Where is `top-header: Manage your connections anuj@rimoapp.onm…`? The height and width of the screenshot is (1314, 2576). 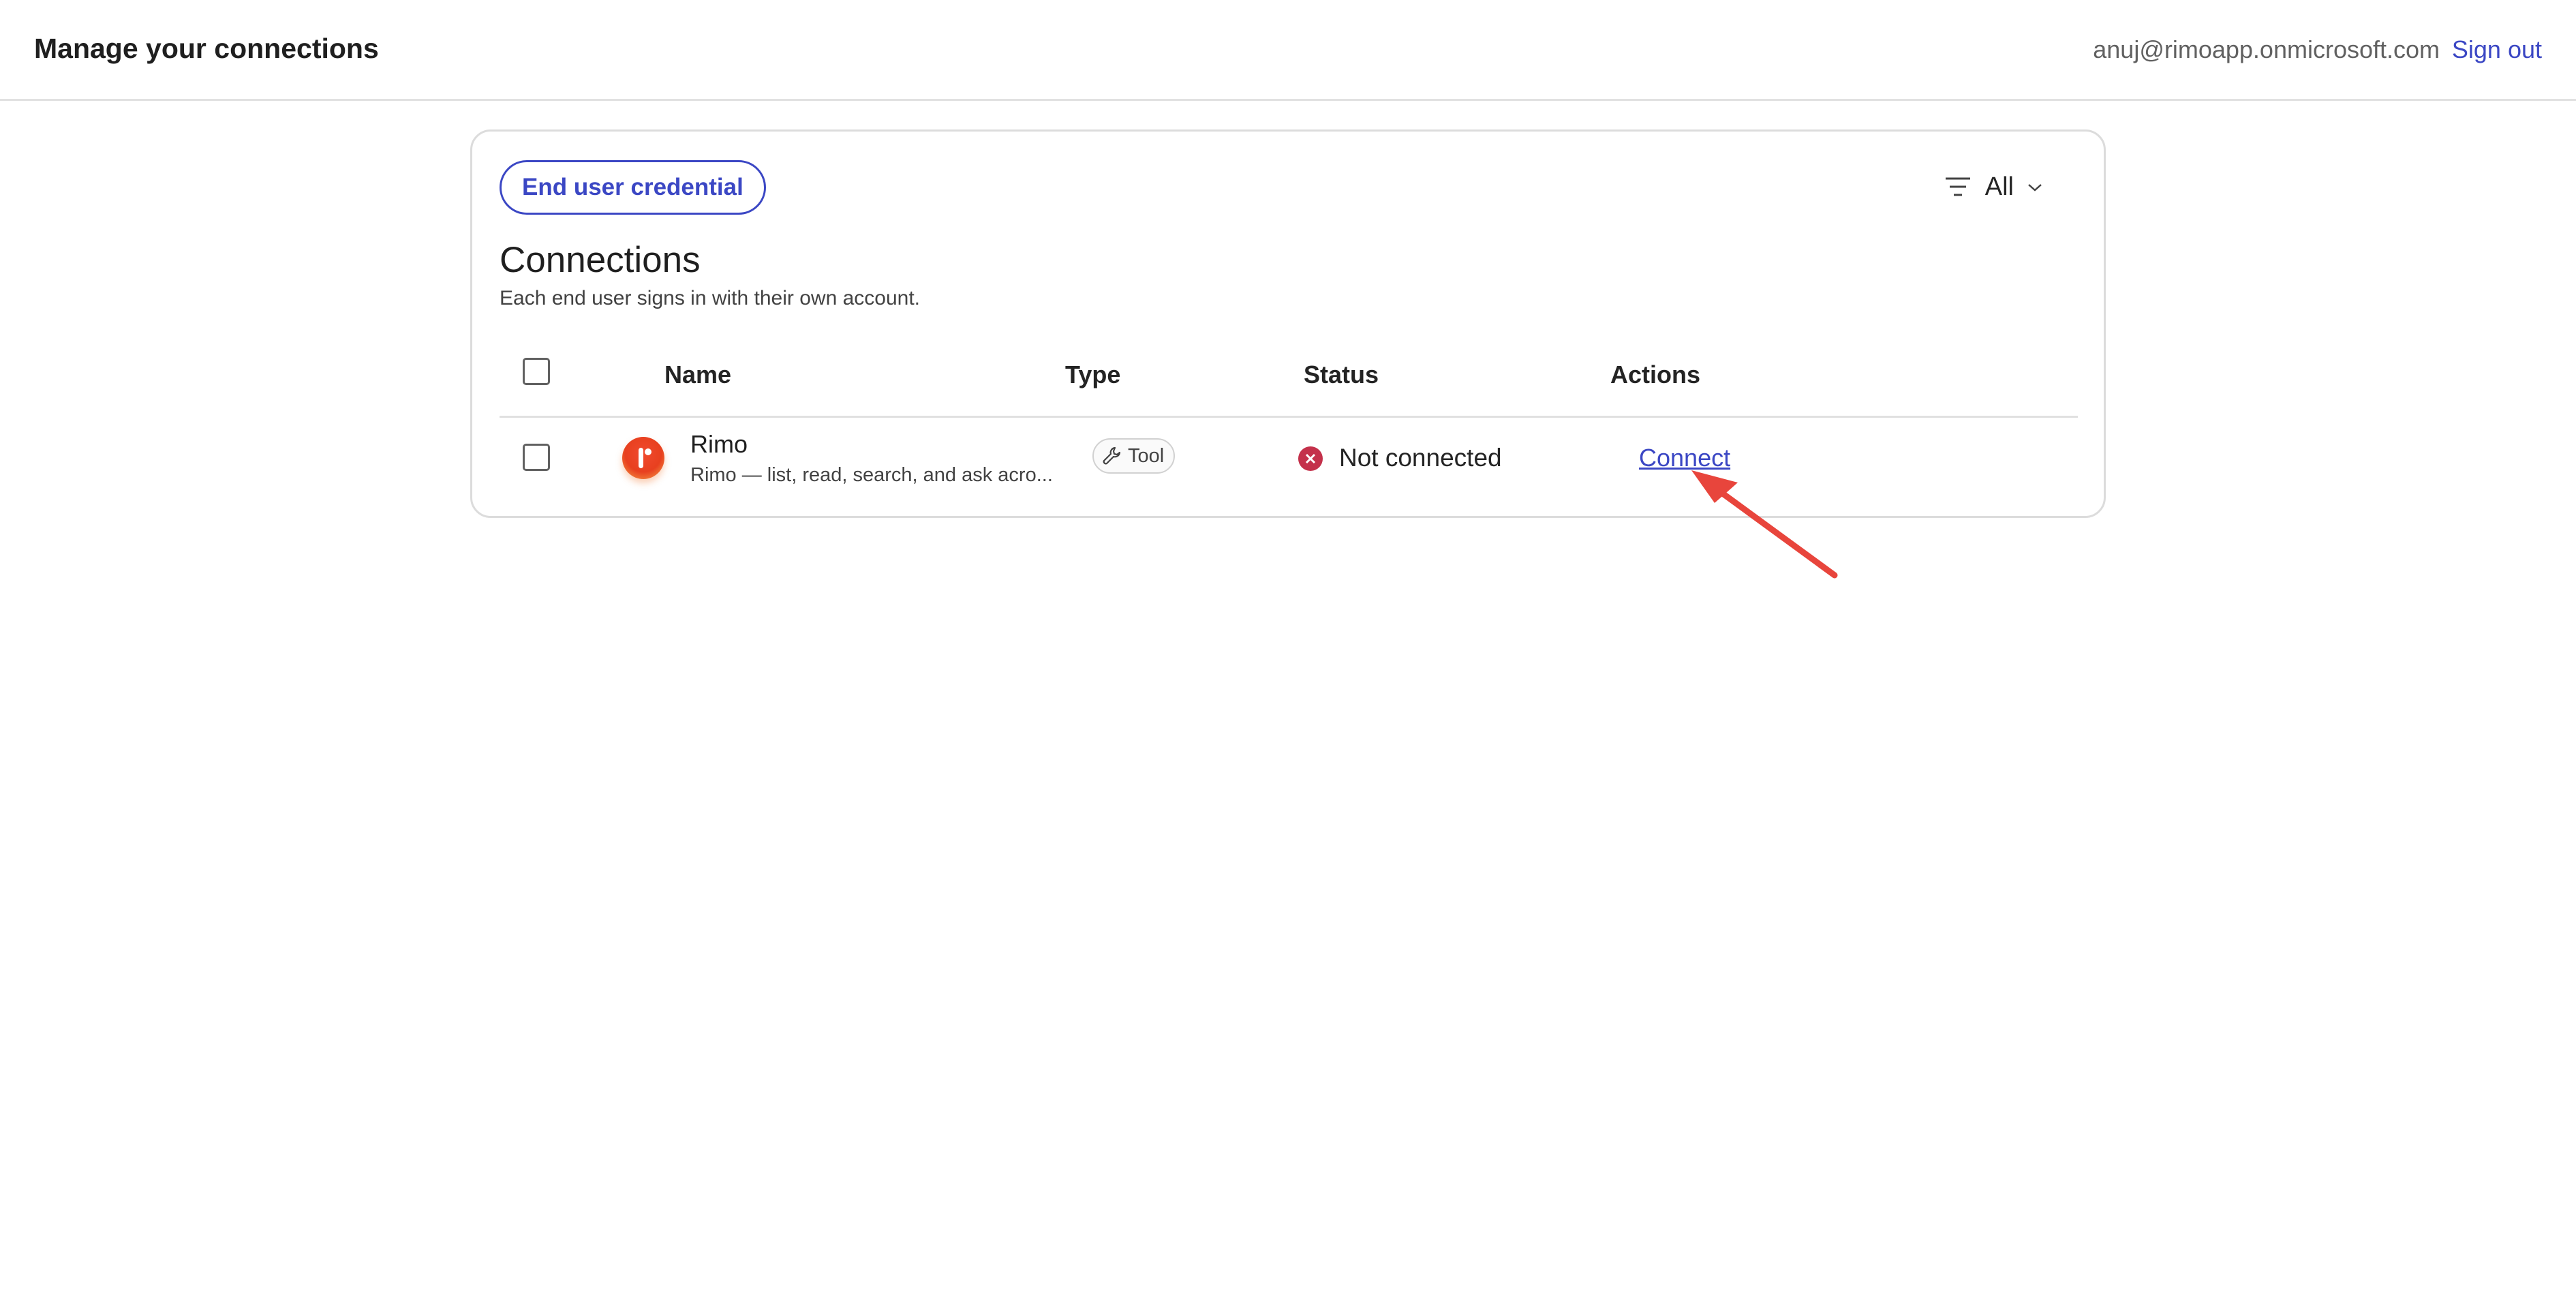
top-header: Manage your connections anuj@rimoapp.onm… is located at coordinates (1288, 50).